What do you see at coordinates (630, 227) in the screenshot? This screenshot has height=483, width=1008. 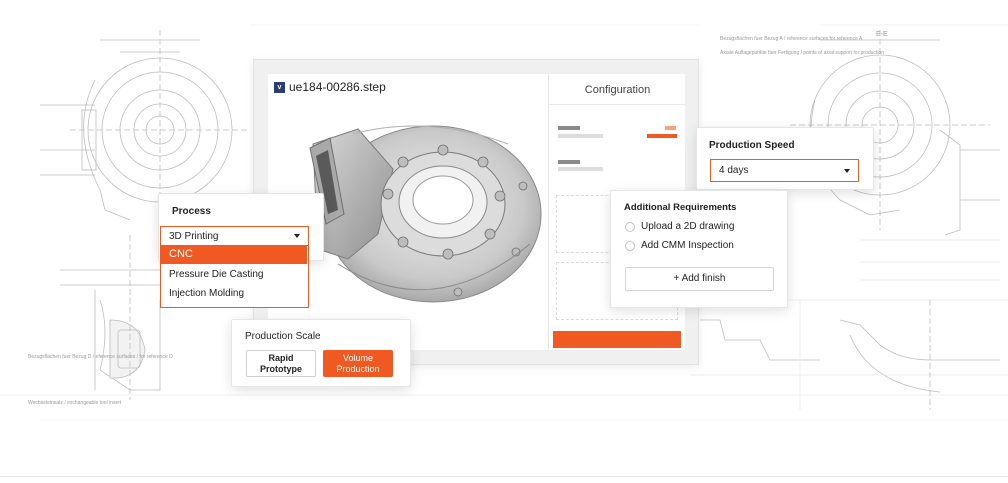 I see `radio-upload-drawing` at bounding box center [630, 227].